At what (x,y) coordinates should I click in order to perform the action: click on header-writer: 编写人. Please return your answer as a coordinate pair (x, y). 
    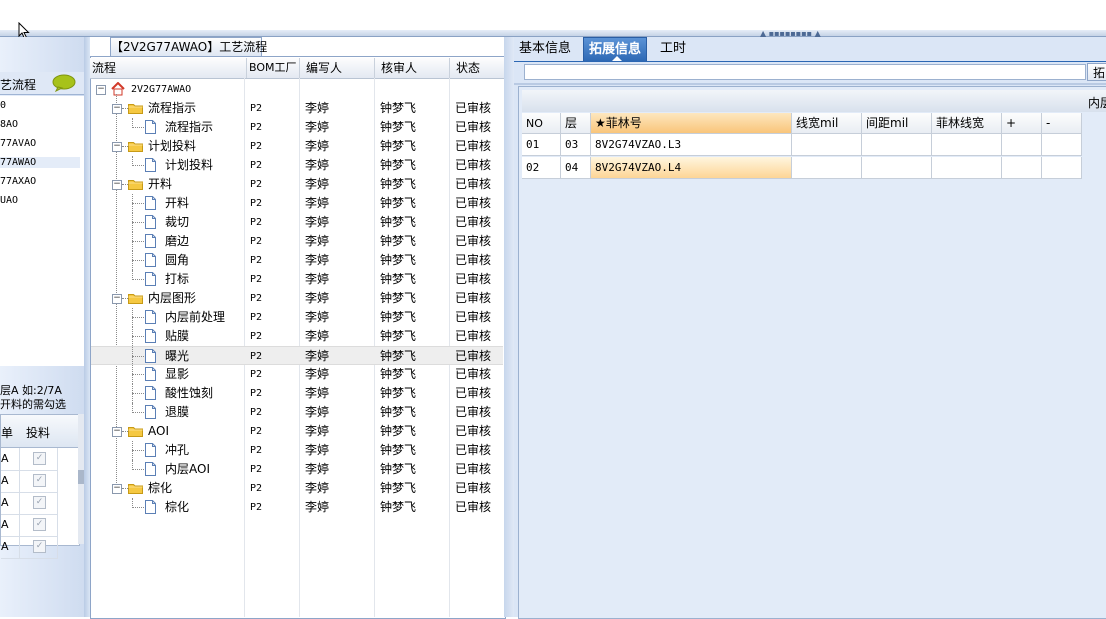
    Looking at the image, I should click on (337, 68).